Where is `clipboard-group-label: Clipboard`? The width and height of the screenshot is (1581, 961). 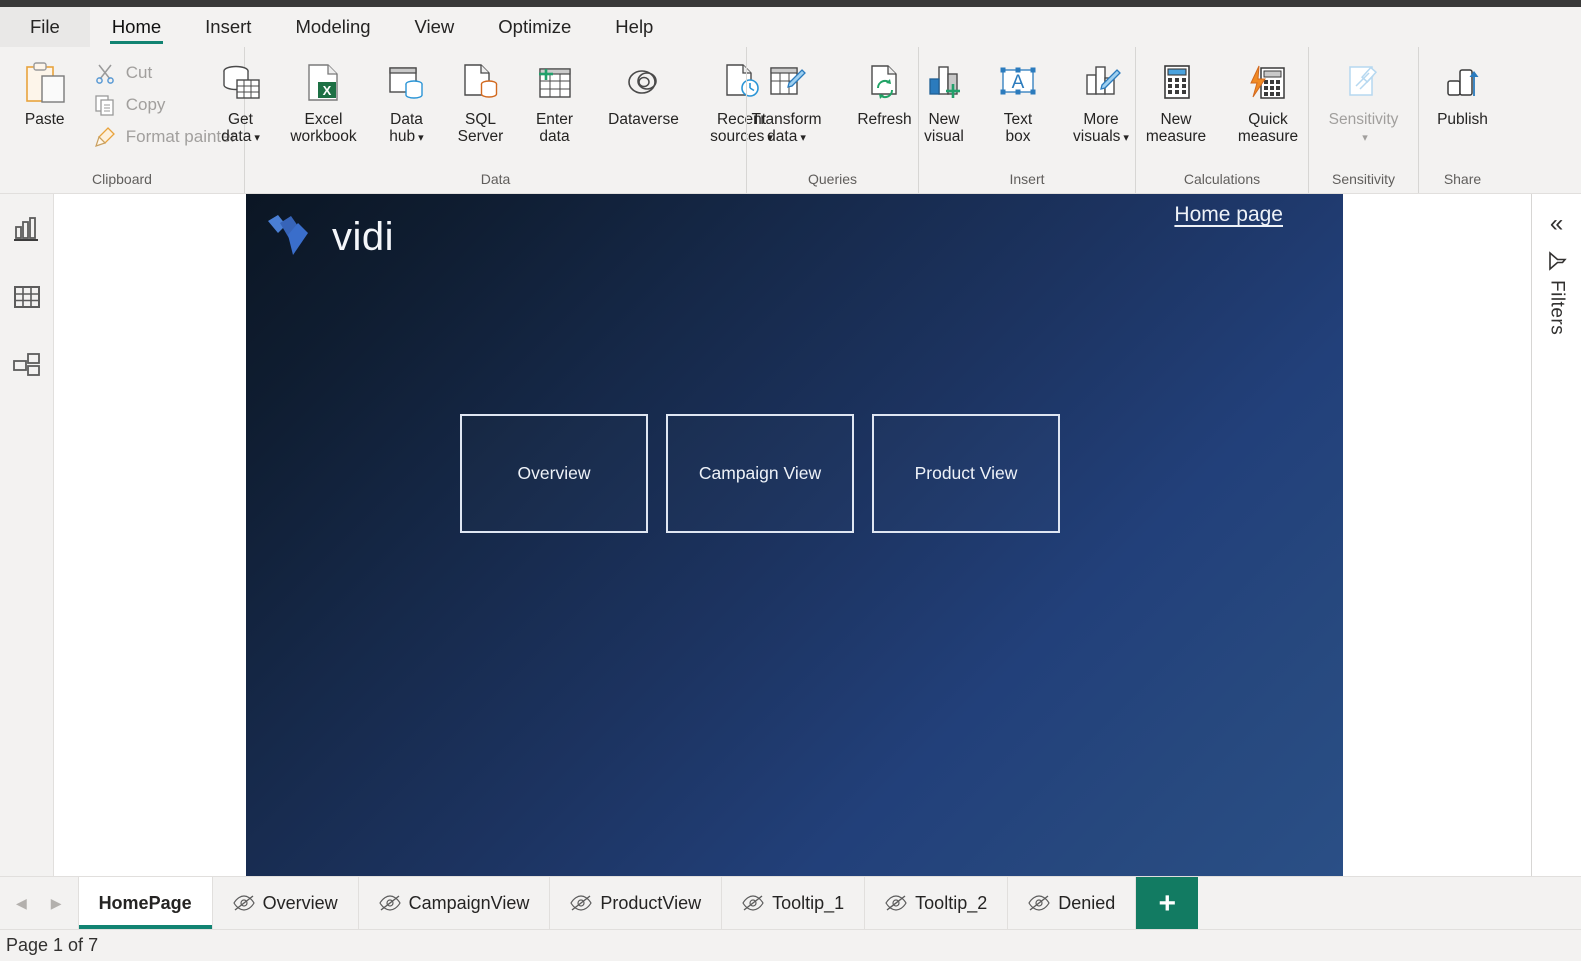 clipboard-group-label: Clipboard is located at coordinates (122, 179).